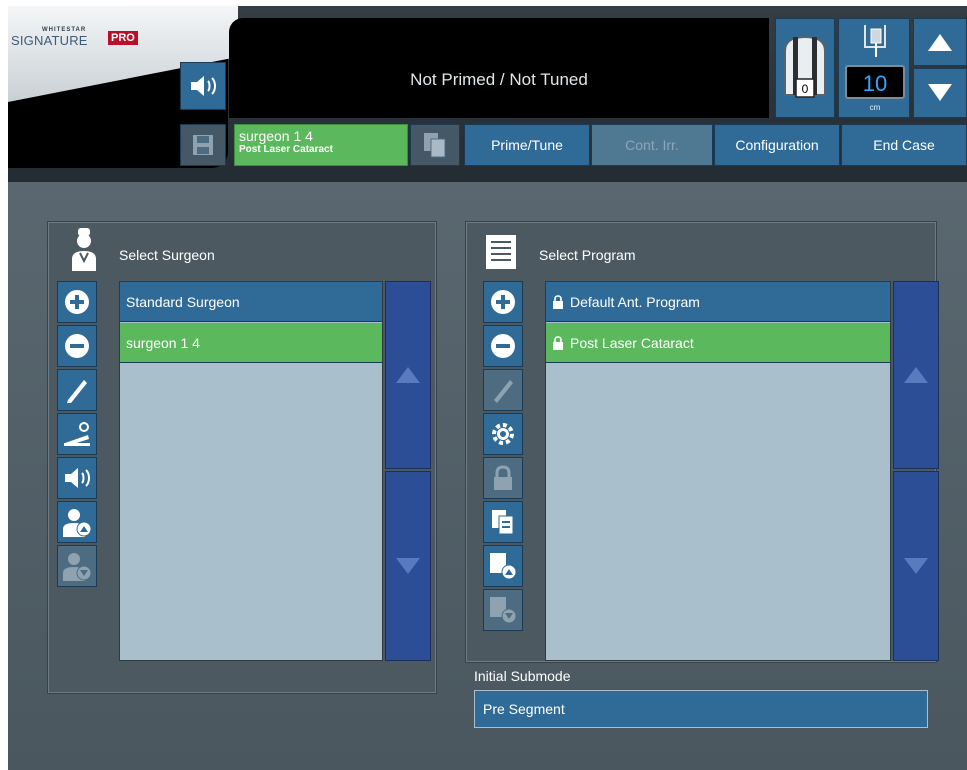 The image size is (967, 770). I want to click on handpiece-counter: 0, so click(805, 89).